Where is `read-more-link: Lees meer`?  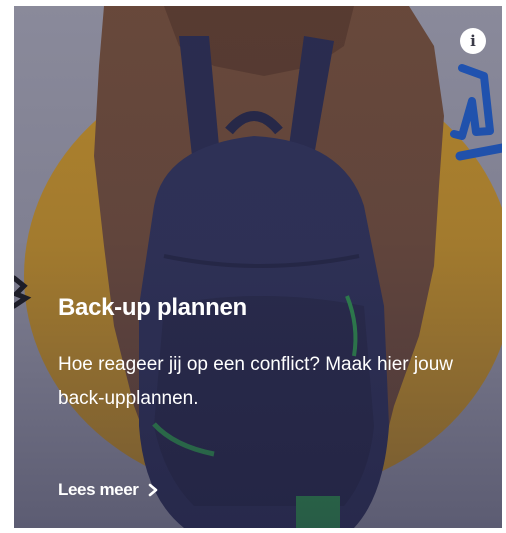 read-more-link: Lees meer is located at coordinates (108, 490).